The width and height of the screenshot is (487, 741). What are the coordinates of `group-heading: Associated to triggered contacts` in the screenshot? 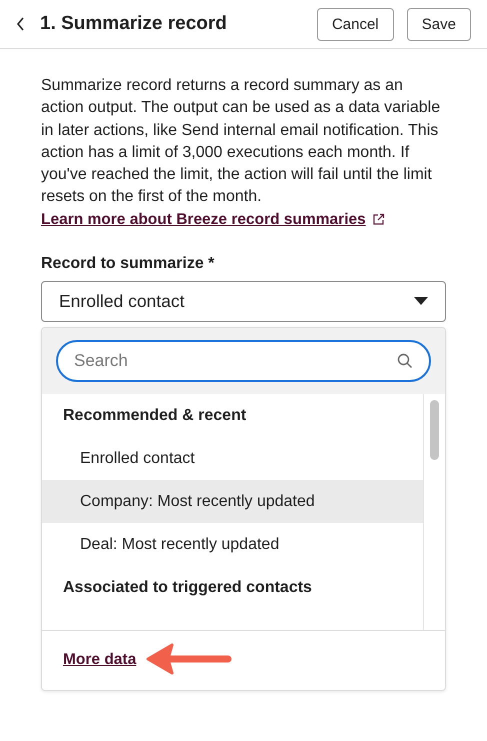 It's located at (187, 588).